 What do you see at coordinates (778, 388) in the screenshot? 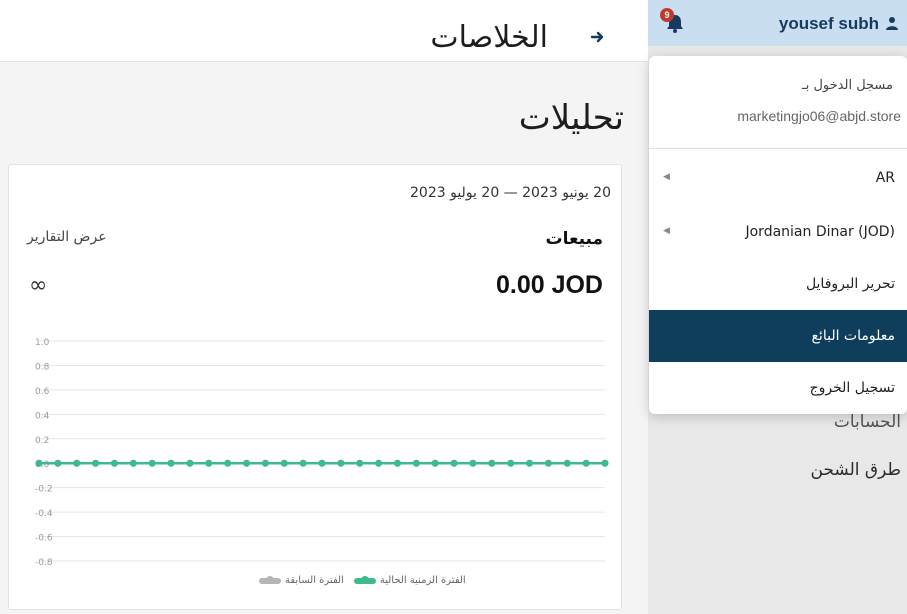
I see `menu-item-logout: تسجيل الخروج` at bounding box center [778, 388].